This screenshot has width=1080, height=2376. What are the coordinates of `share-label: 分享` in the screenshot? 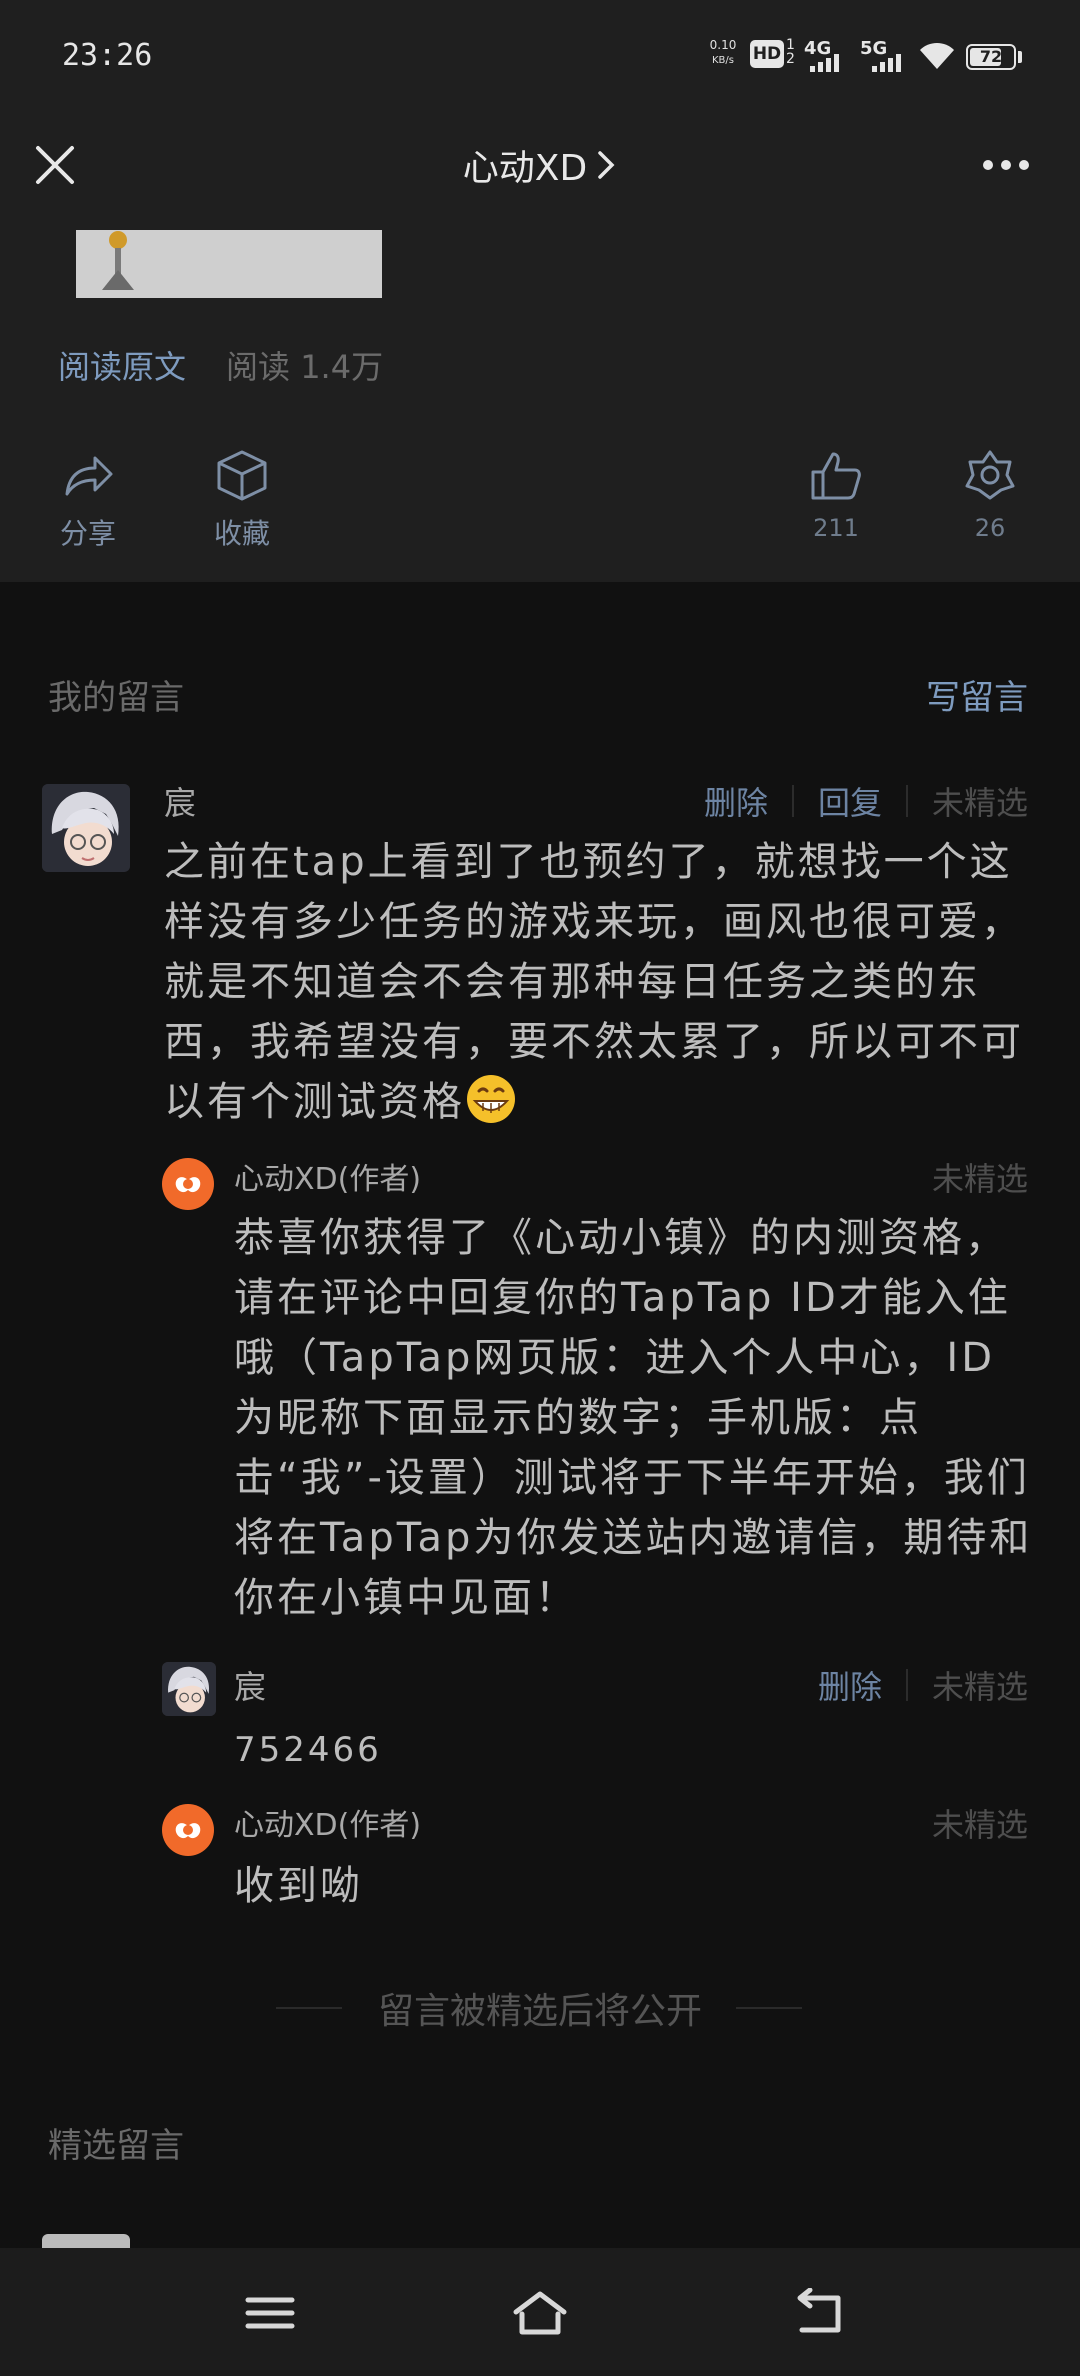 It's located at (87, 533).